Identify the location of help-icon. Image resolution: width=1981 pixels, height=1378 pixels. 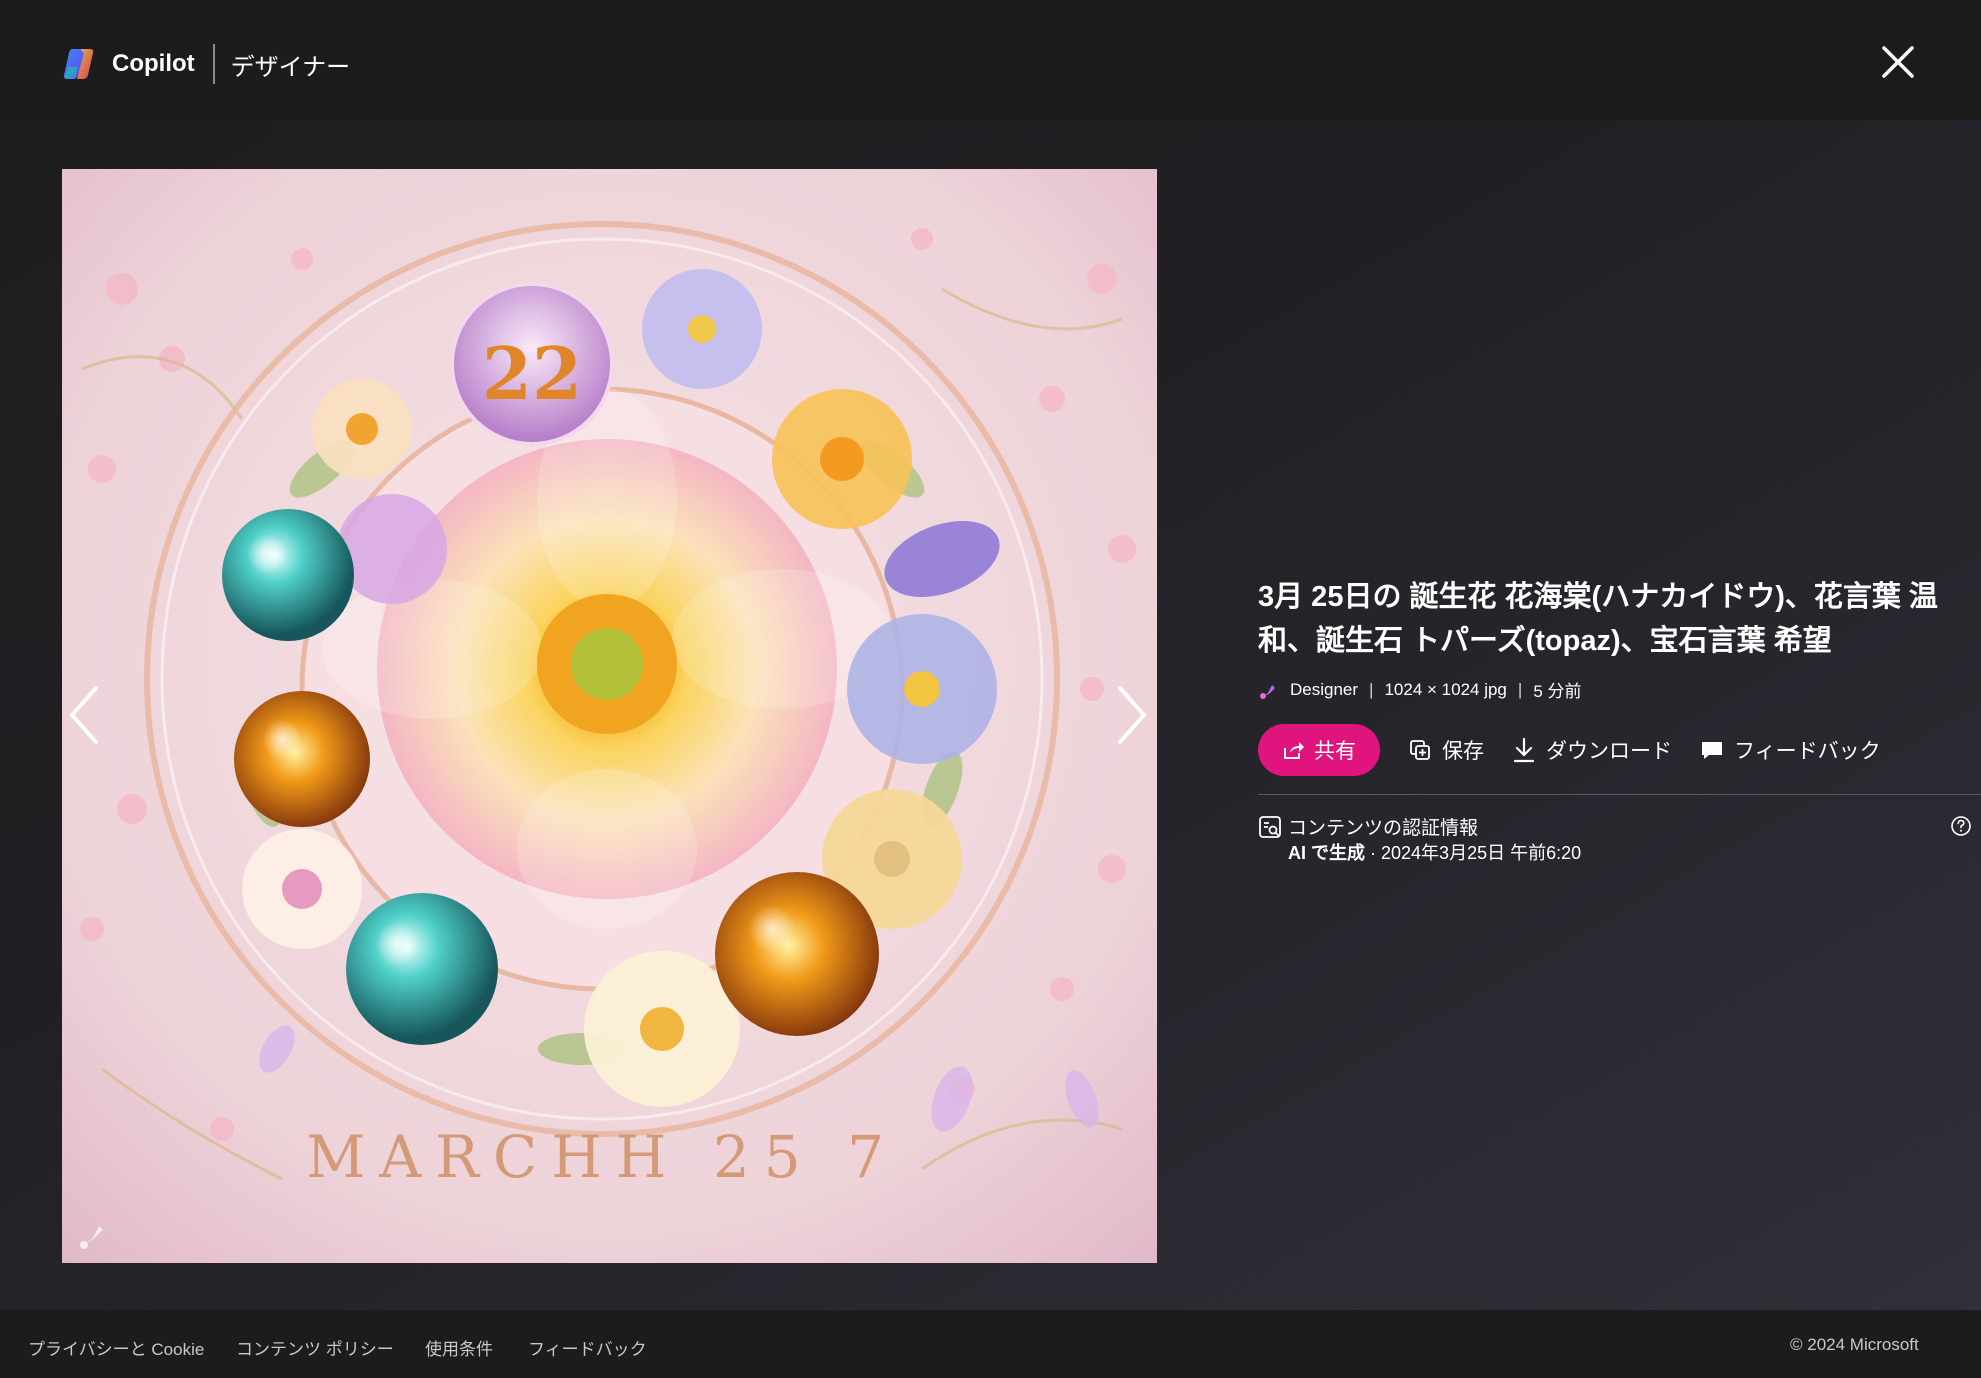
(1961, 826).